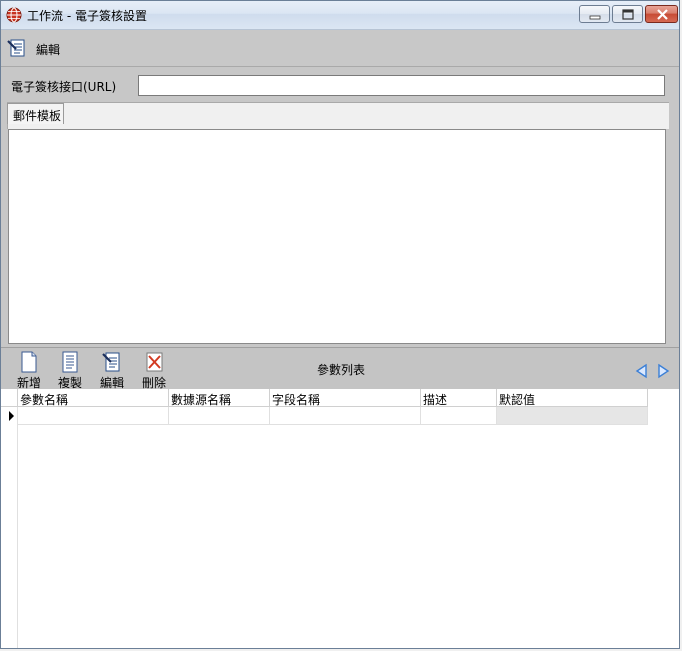 The width and height of the screenshot is (682, 651). I want to click on param-edit-button: 編輯, so click(112, 370).